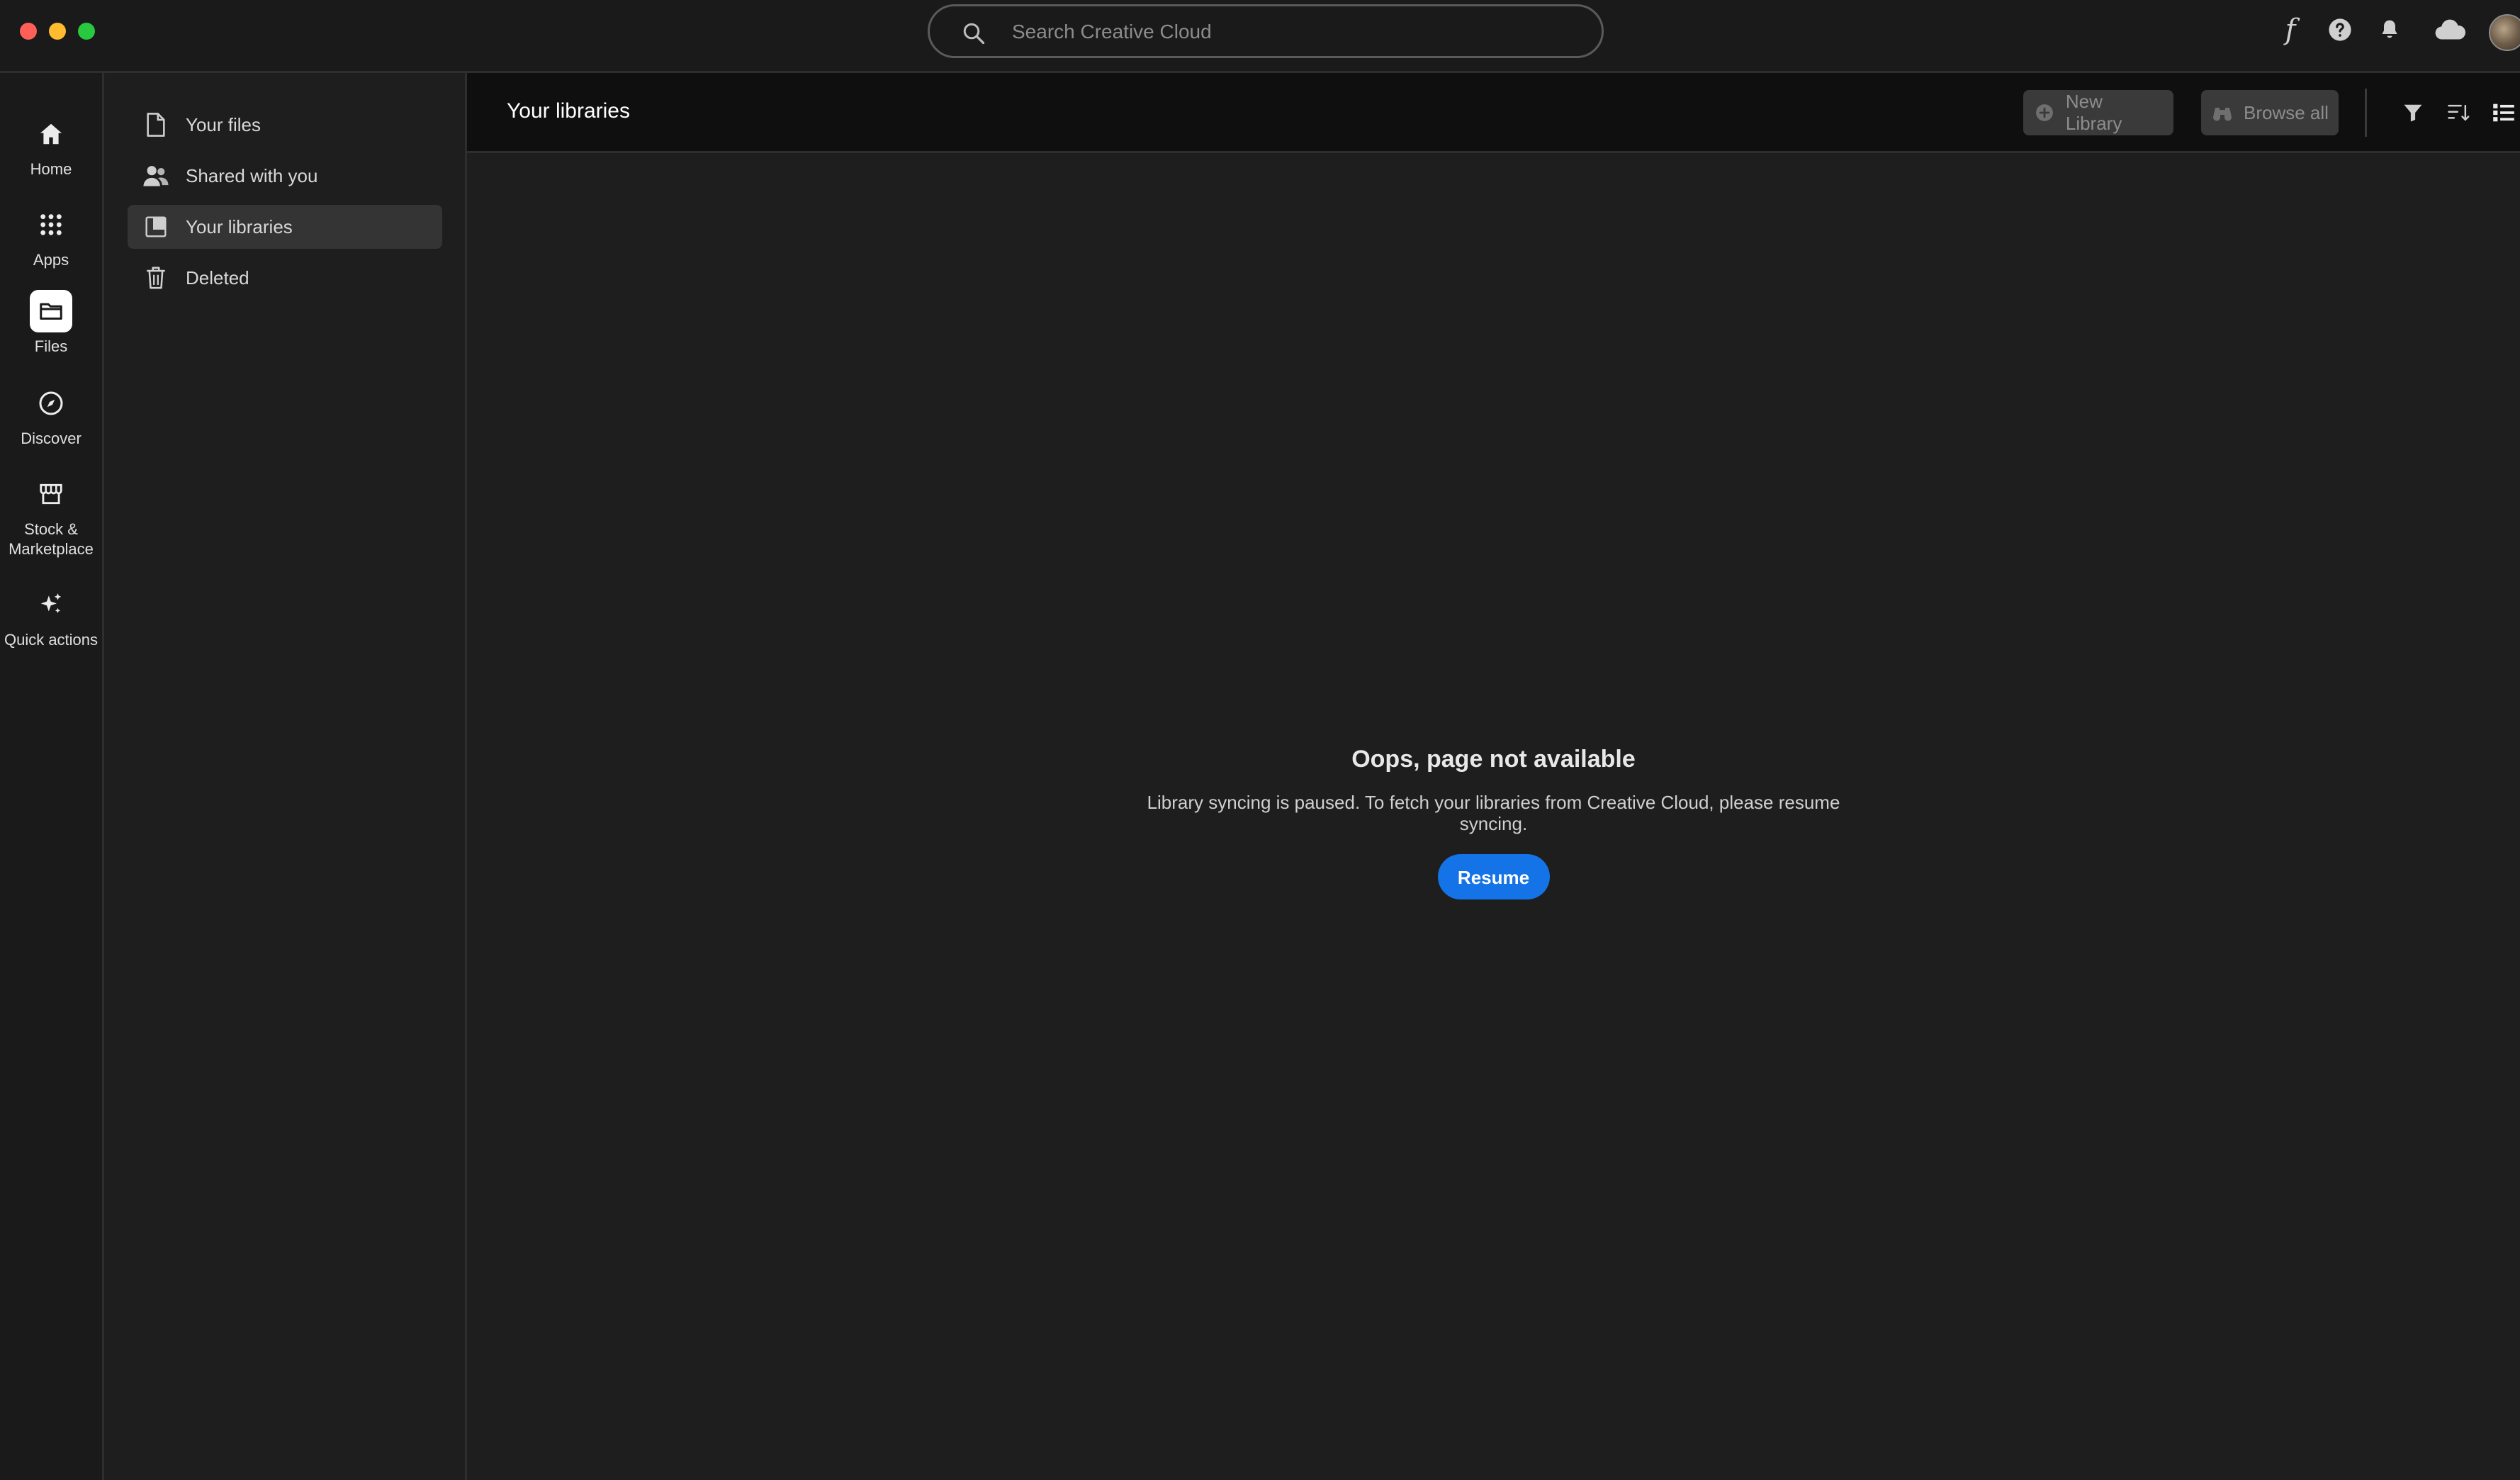 This screenshot has height=1480, width=2520. Describe the element at coordinates (2503, 112) in the screenshot. I see `list-view-icon` at that location.